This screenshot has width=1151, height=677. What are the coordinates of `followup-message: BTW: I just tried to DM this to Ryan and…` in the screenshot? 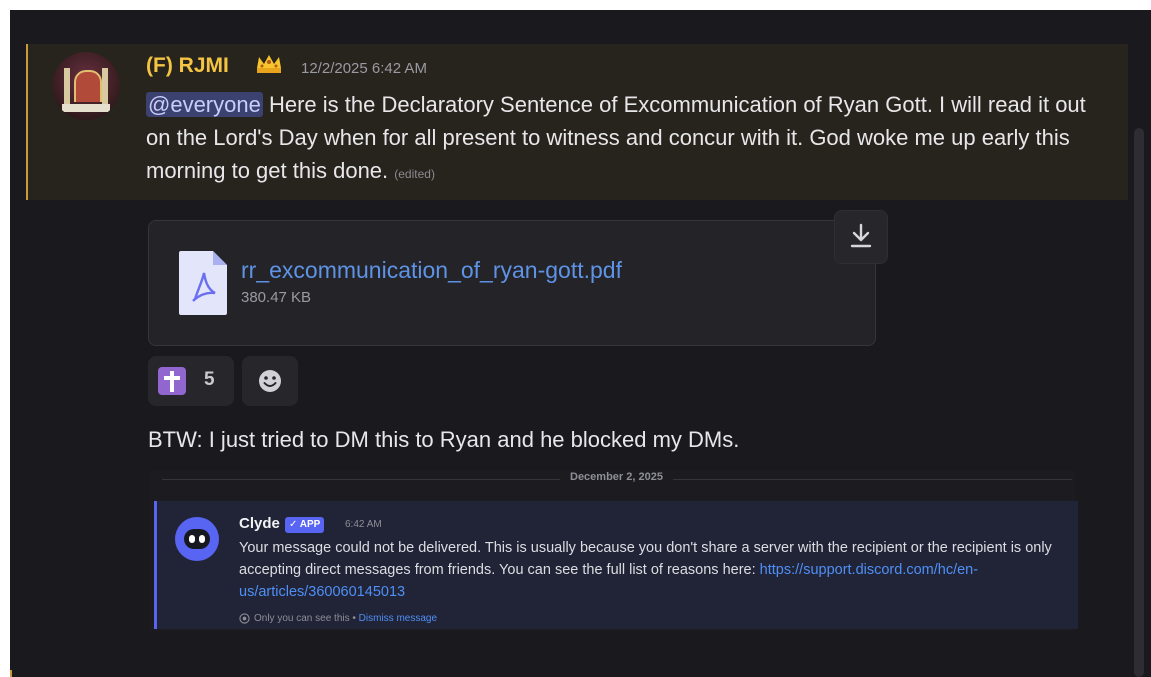 It's located at (444, 439).